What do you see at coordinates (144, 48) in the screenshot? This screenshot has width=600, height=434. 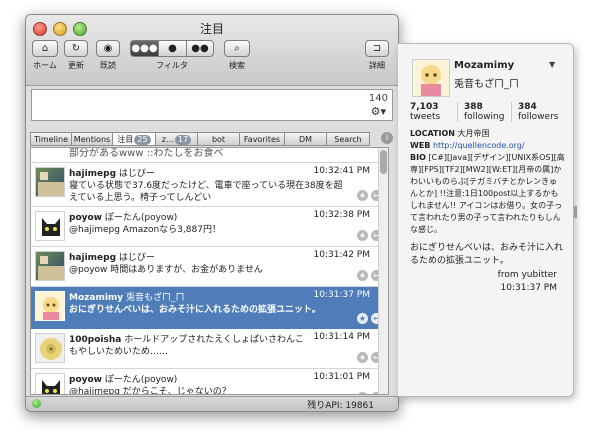 I see `filter-all-button: ●●●` at bounding box center [144, 48].